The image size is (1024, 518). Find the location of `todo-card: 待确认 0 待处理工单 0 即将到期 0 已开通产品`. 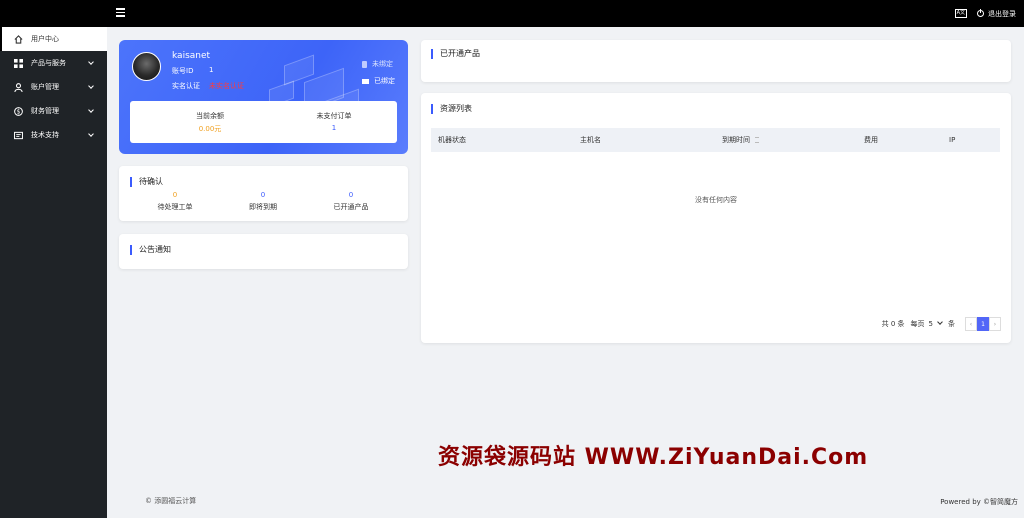

todo-card: 待确认 0 待处理工单 0 即将到期 0 已开通产品 is located at coordinates (263, 193).